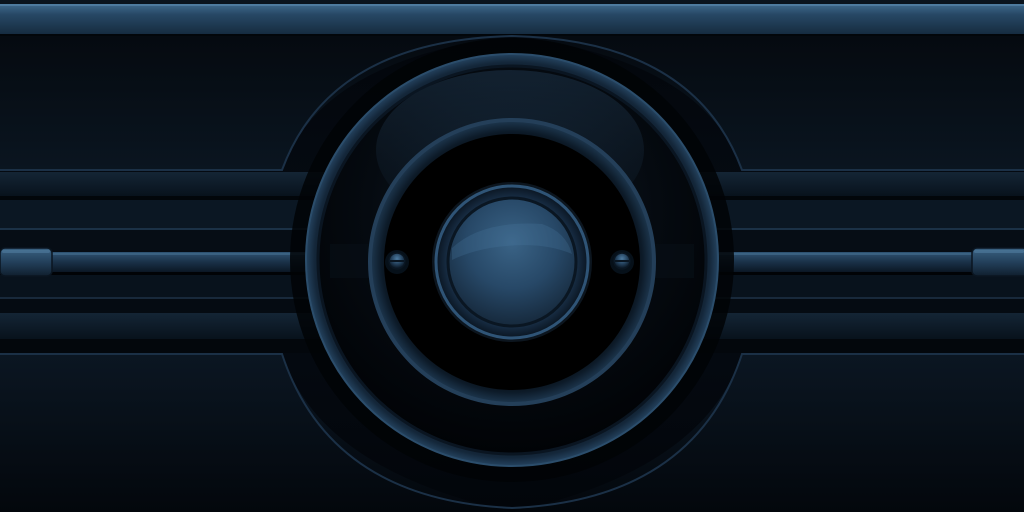 The height and width of the screenshot is (512, 1024). I want to click on center-button, so click(512, 262).